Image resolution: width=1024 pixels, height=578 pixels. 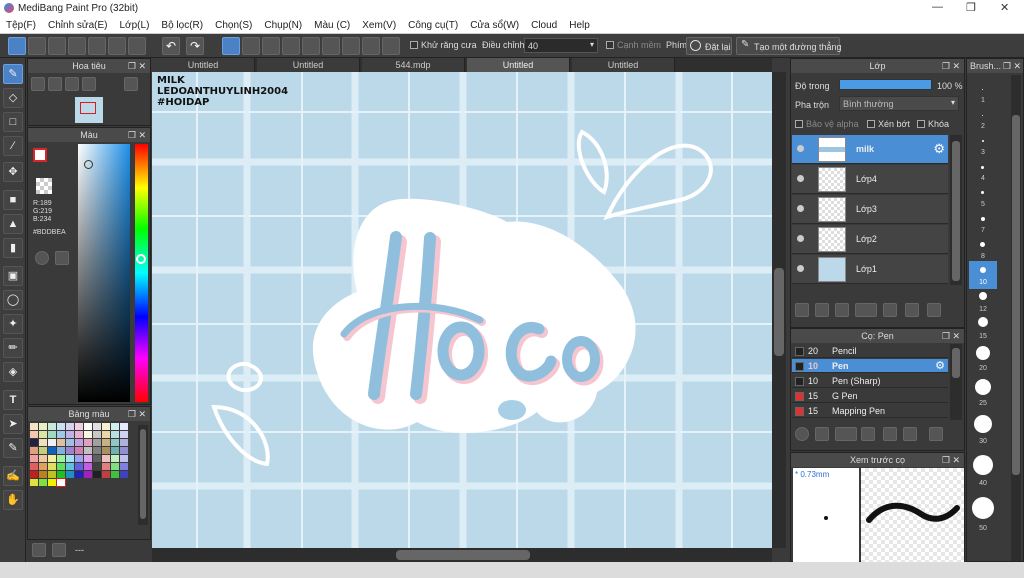 I want to click on rectangle-tool-icon: □, so click(x=13, y=122).